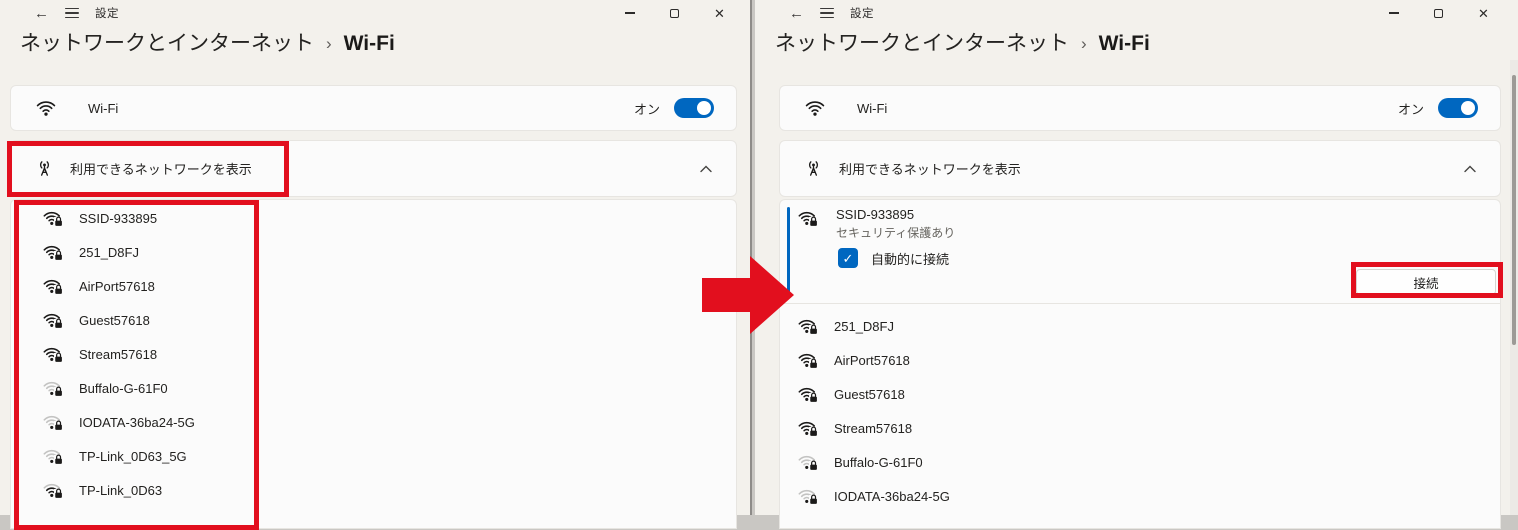  I want to click on annotation-box-connect-button, so click(1427, 280).